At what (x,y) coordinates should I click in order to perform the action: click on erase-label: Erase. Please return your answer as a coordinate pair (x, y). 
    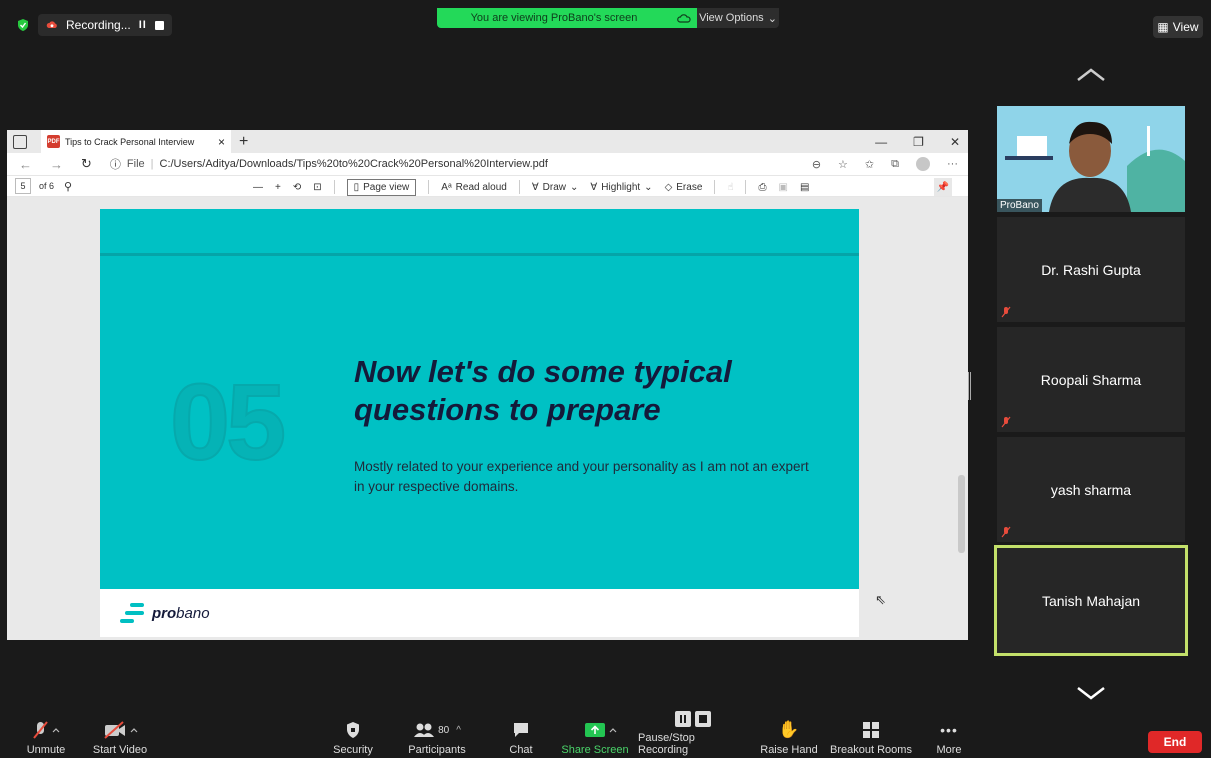
    Looking at the image, I should click on (689, 187).